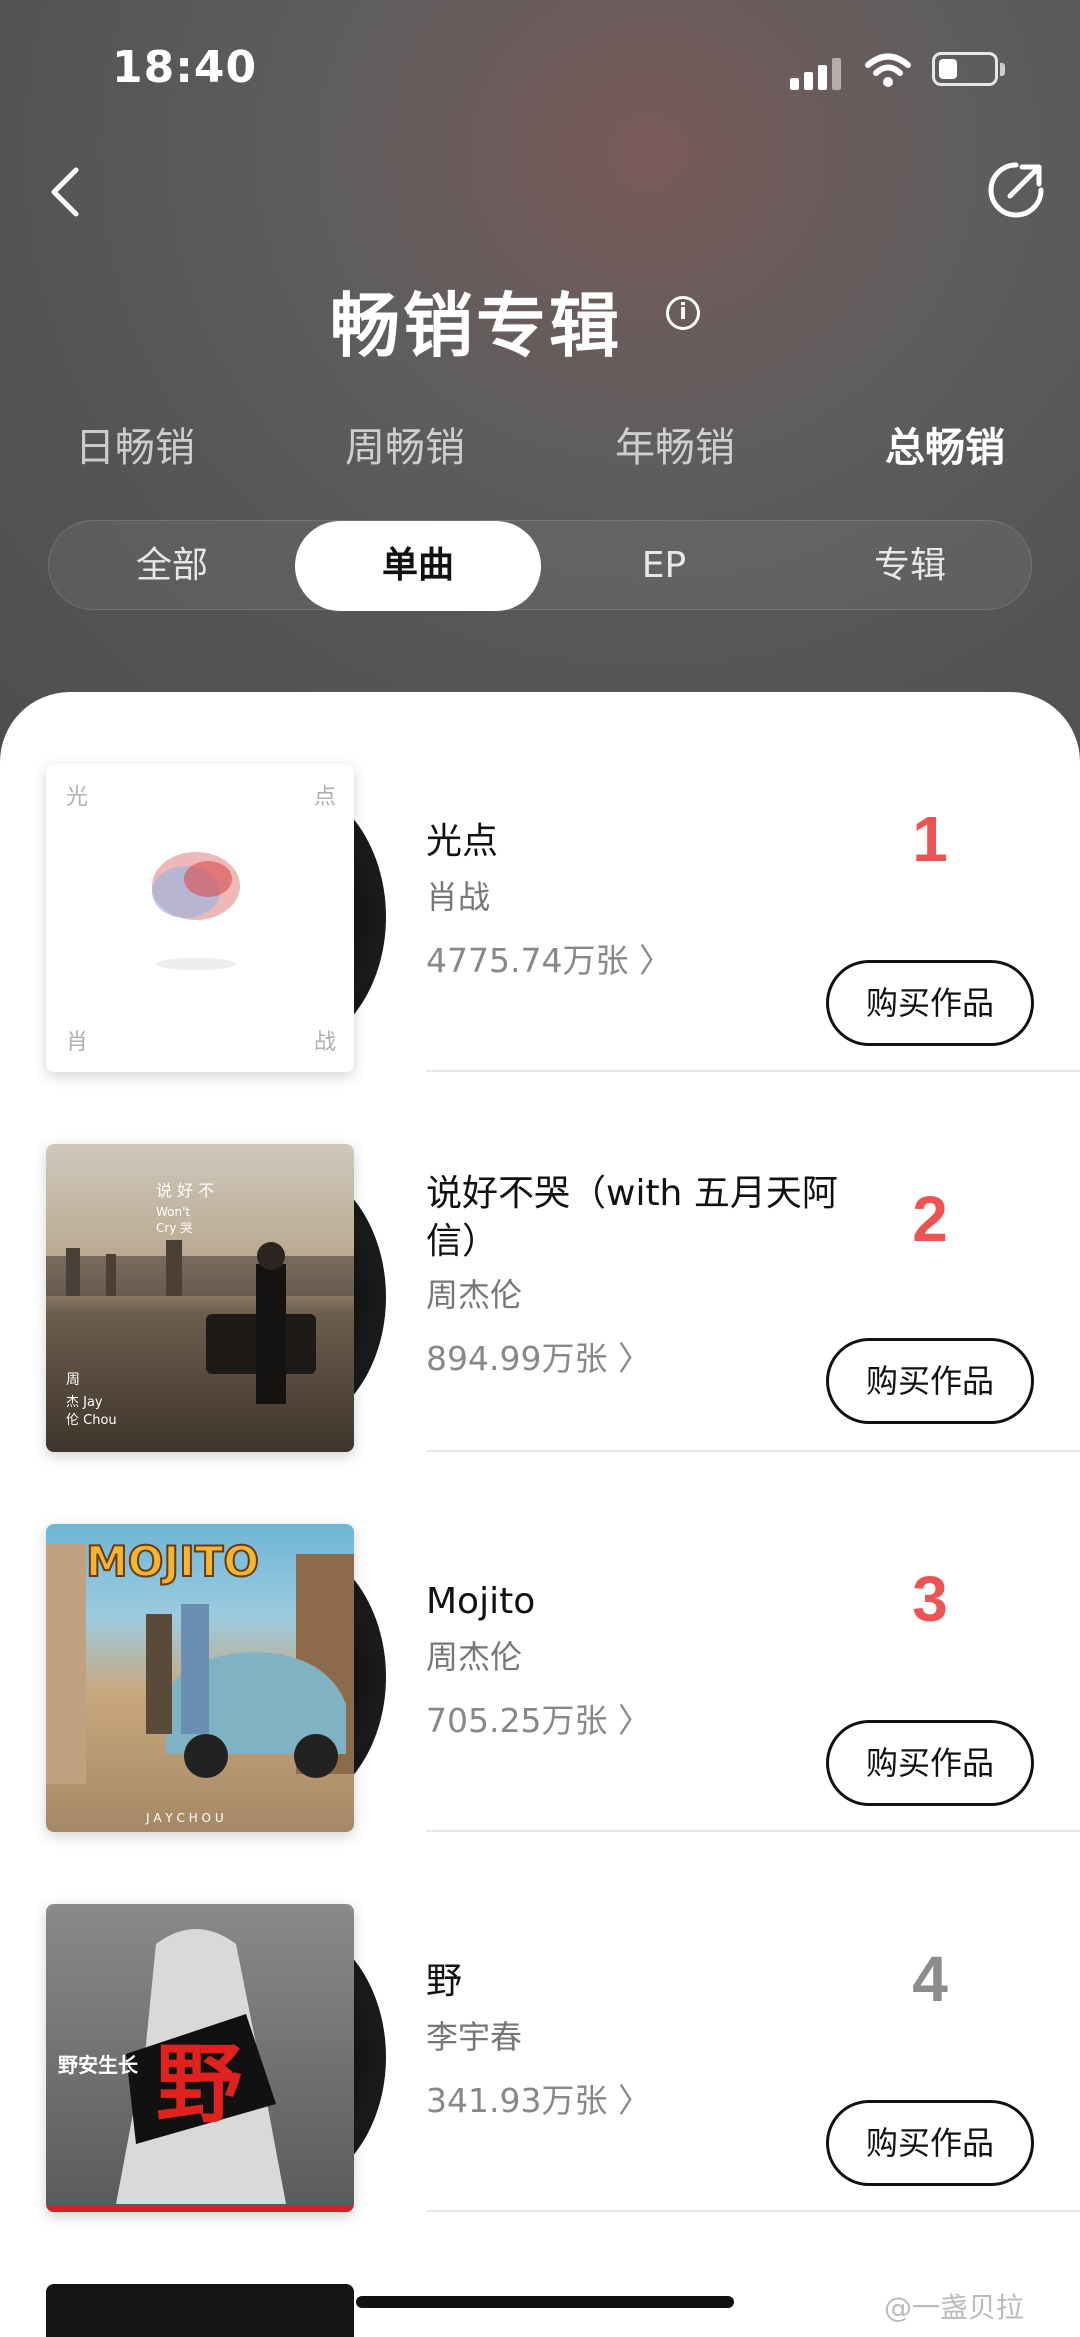 This screenshot has height=2337, width=1080. Describe the element at coordinates (325, 1042) in the screenshot. I see `cover-text-br: 战` at that location.